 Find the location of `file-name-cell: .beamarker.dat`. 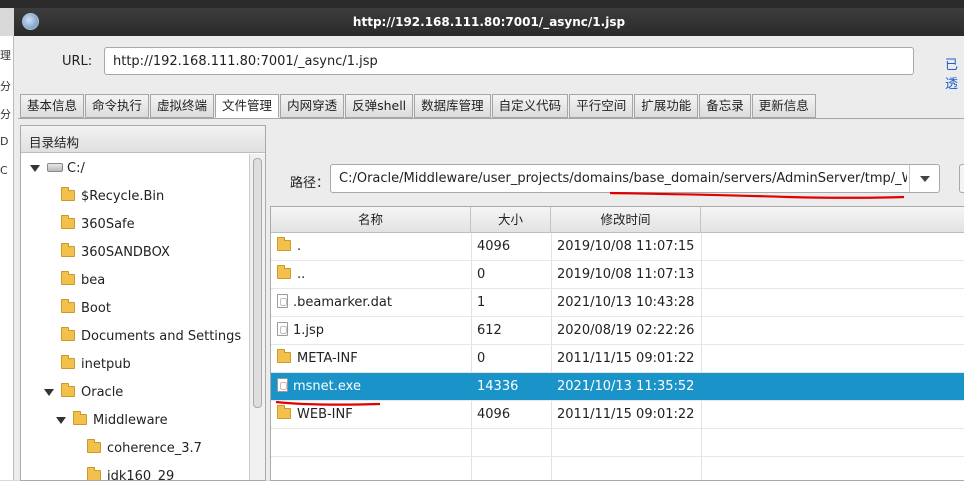

file-name-cell: .beamarker.dat is located at coordinates (372, 303).